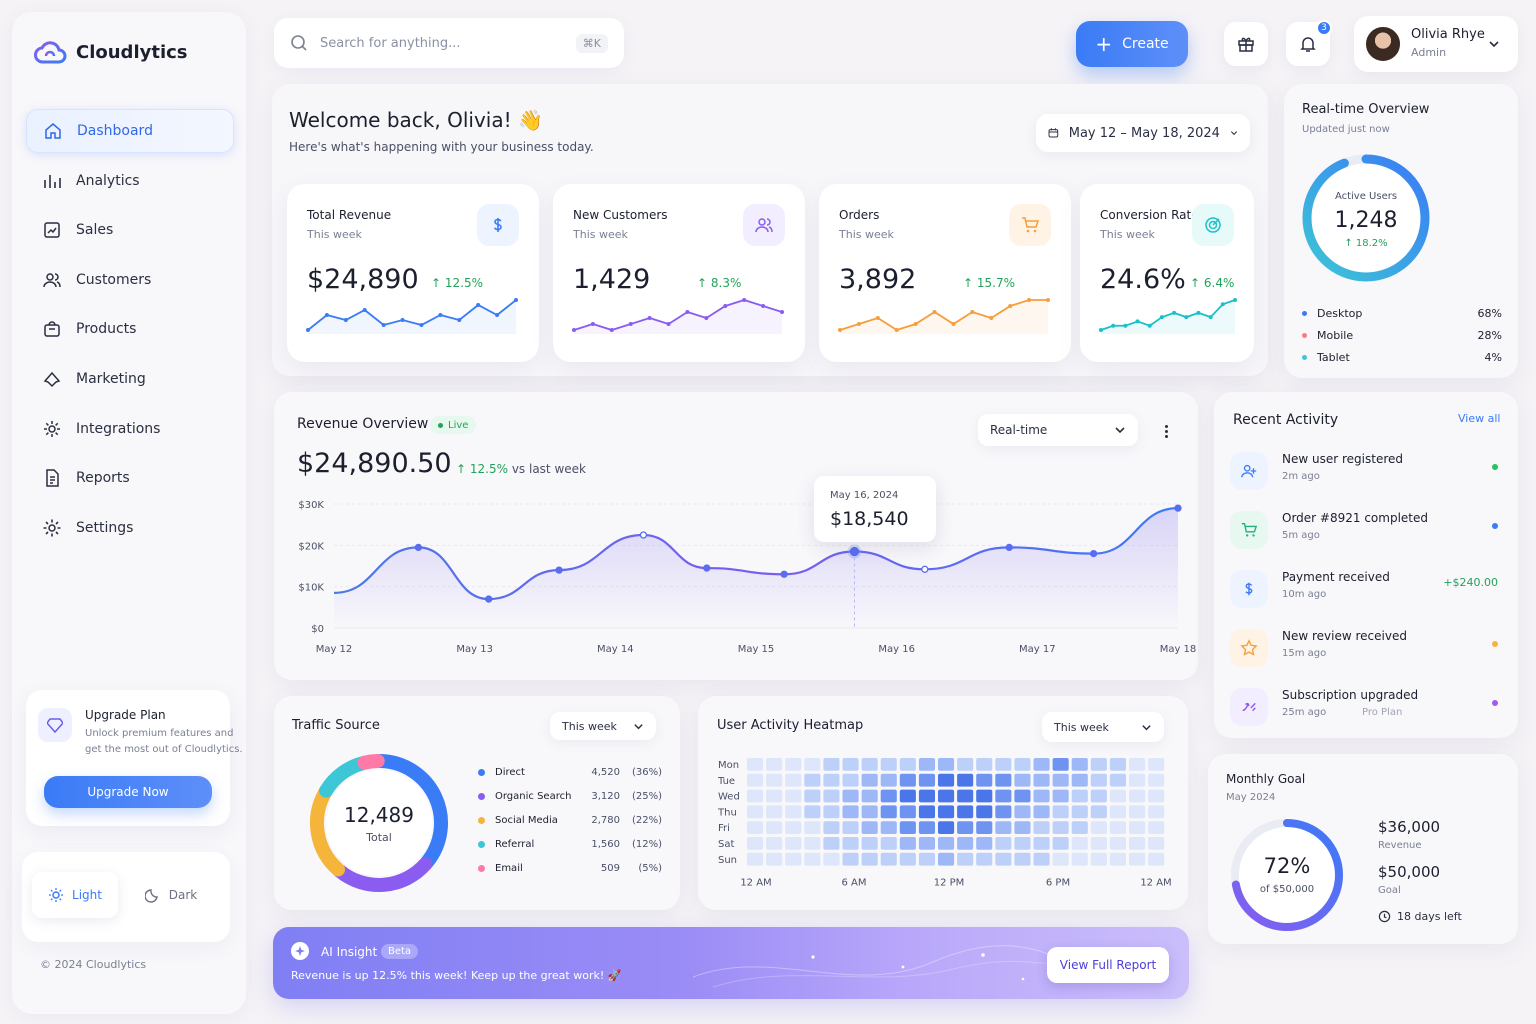  What do you see at coordinates (1166, 431) in the screenshot?
I see `more-options-button` at bounding box center [1166, 431].